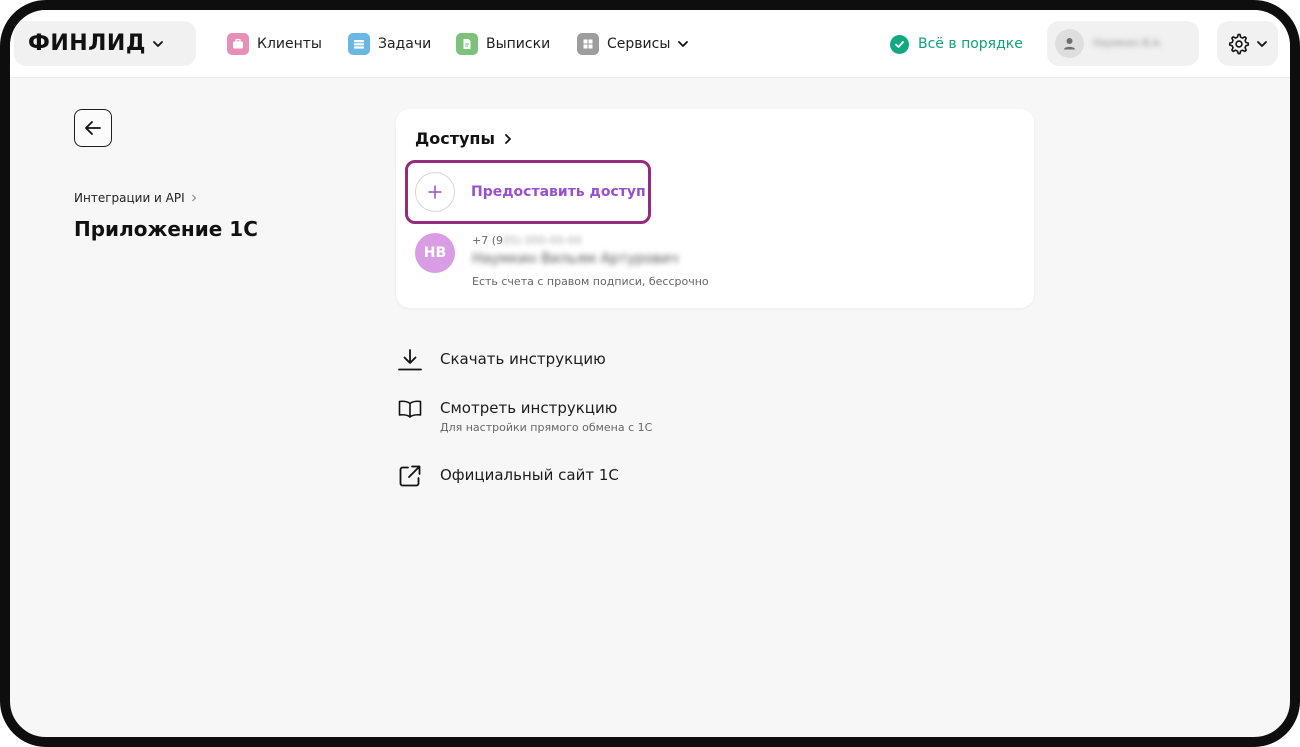  I want to click on settings-button, so click(1247, 43).